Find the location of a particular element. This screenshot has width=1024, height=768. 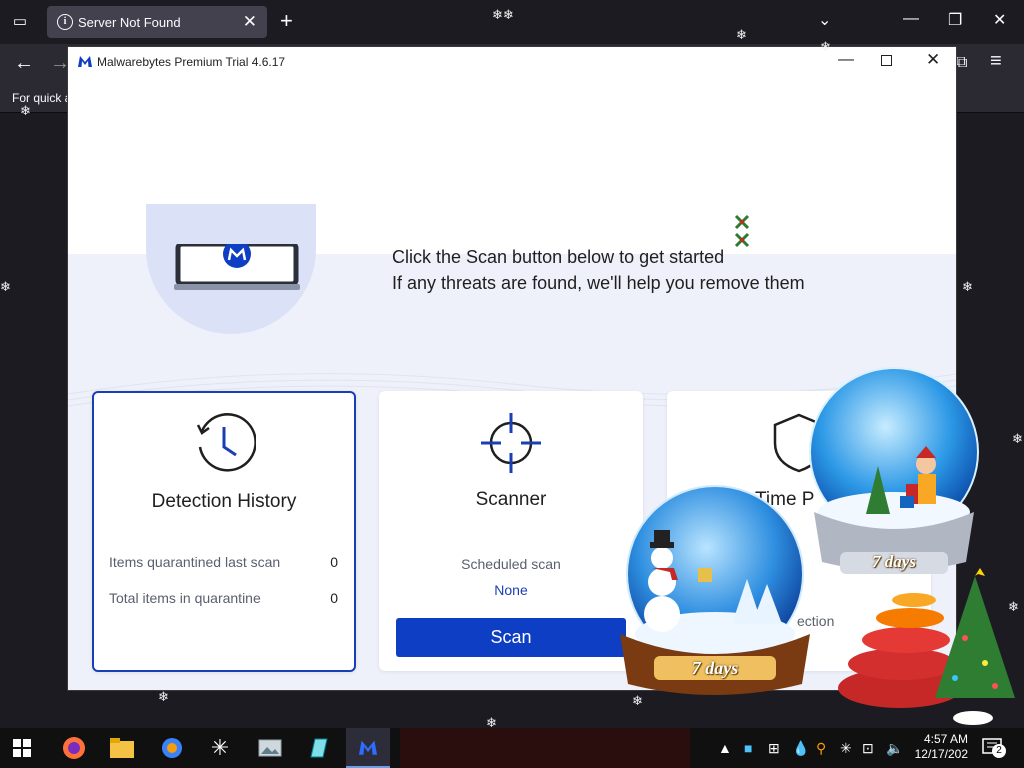

notification-count-badge: 2 is located at coordinates (999, 751).